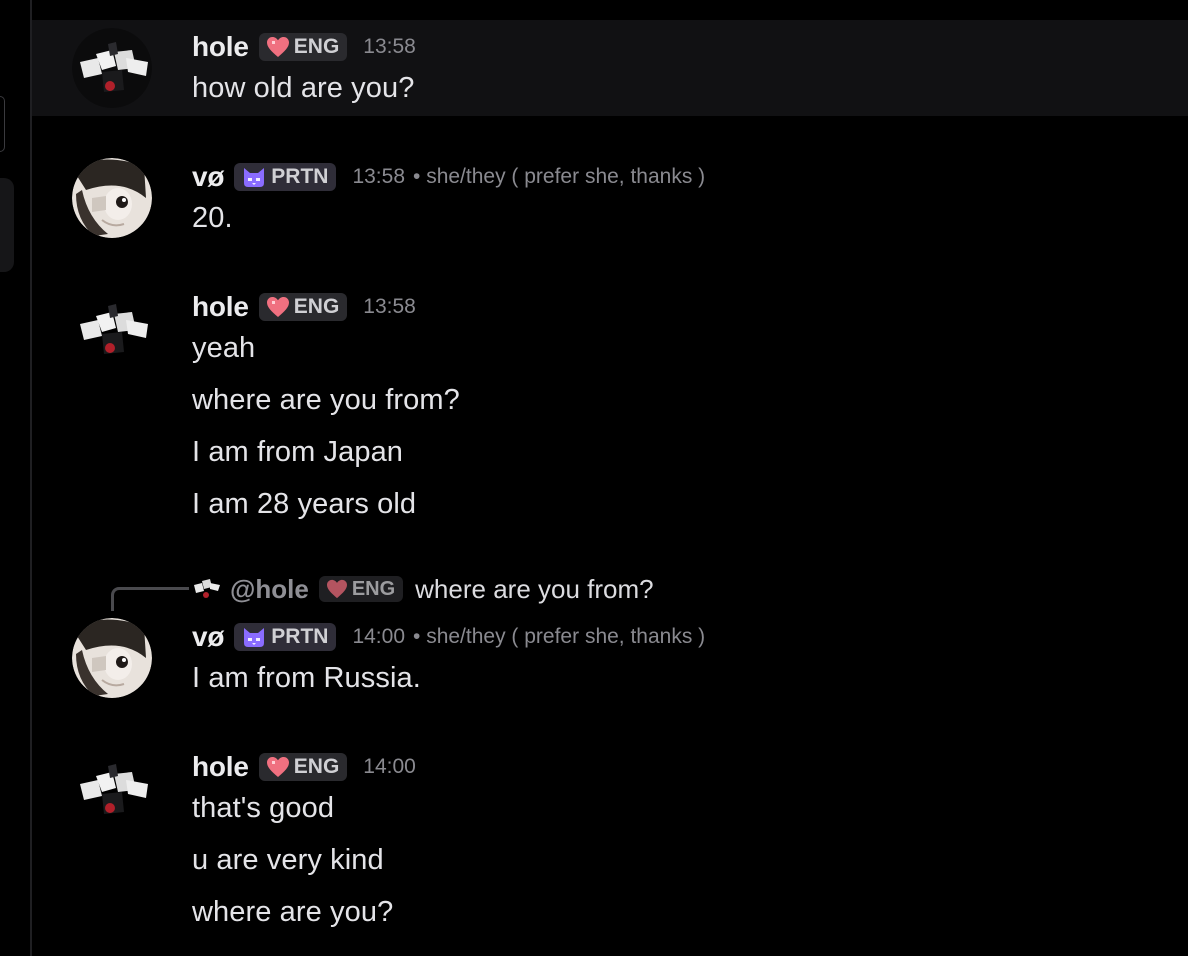  Describe the element at coordinates (7, 225) in the screenshot. I see `rail-selected-item` at that location.